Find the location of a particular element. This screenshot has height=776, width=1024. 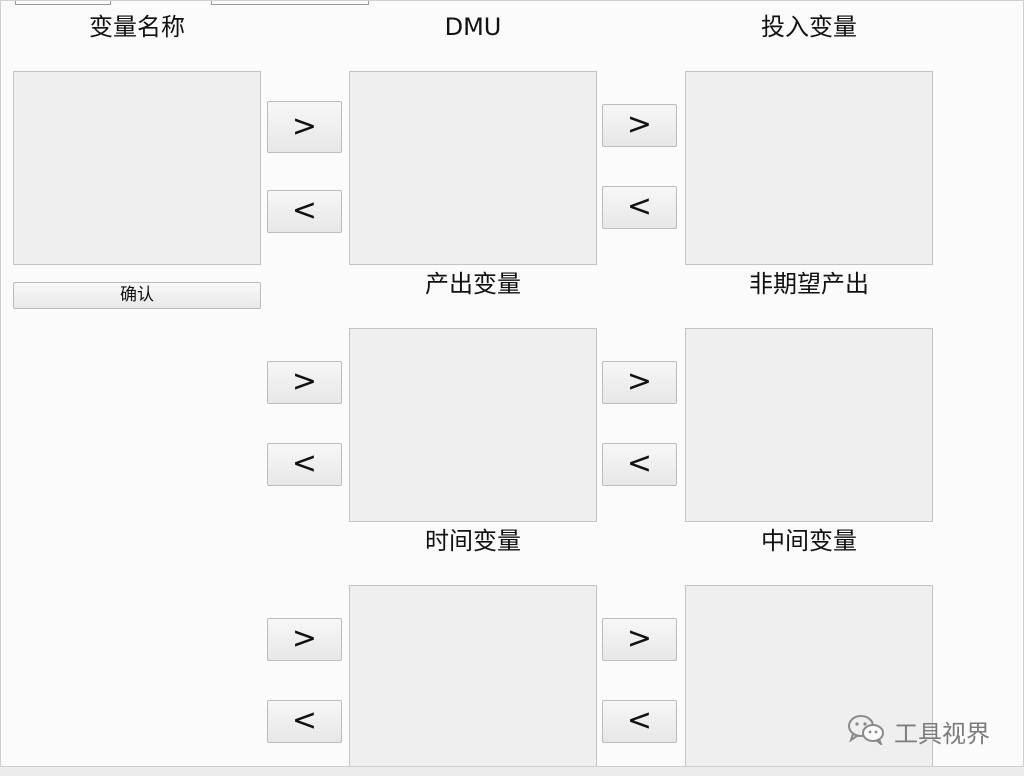

remove-from-output-button: < is located at coordinates (304, 464).